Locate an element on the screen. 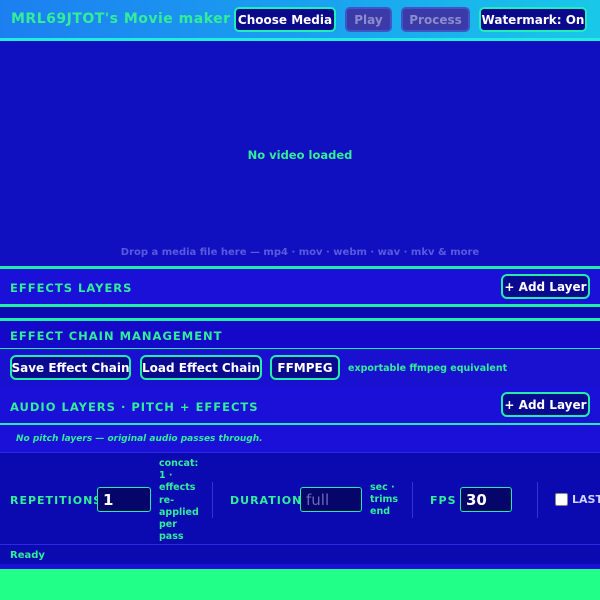 The image size is (600, 600). load-effect-chain-button: Load Effect Chain is located at coordinates (201, 367).